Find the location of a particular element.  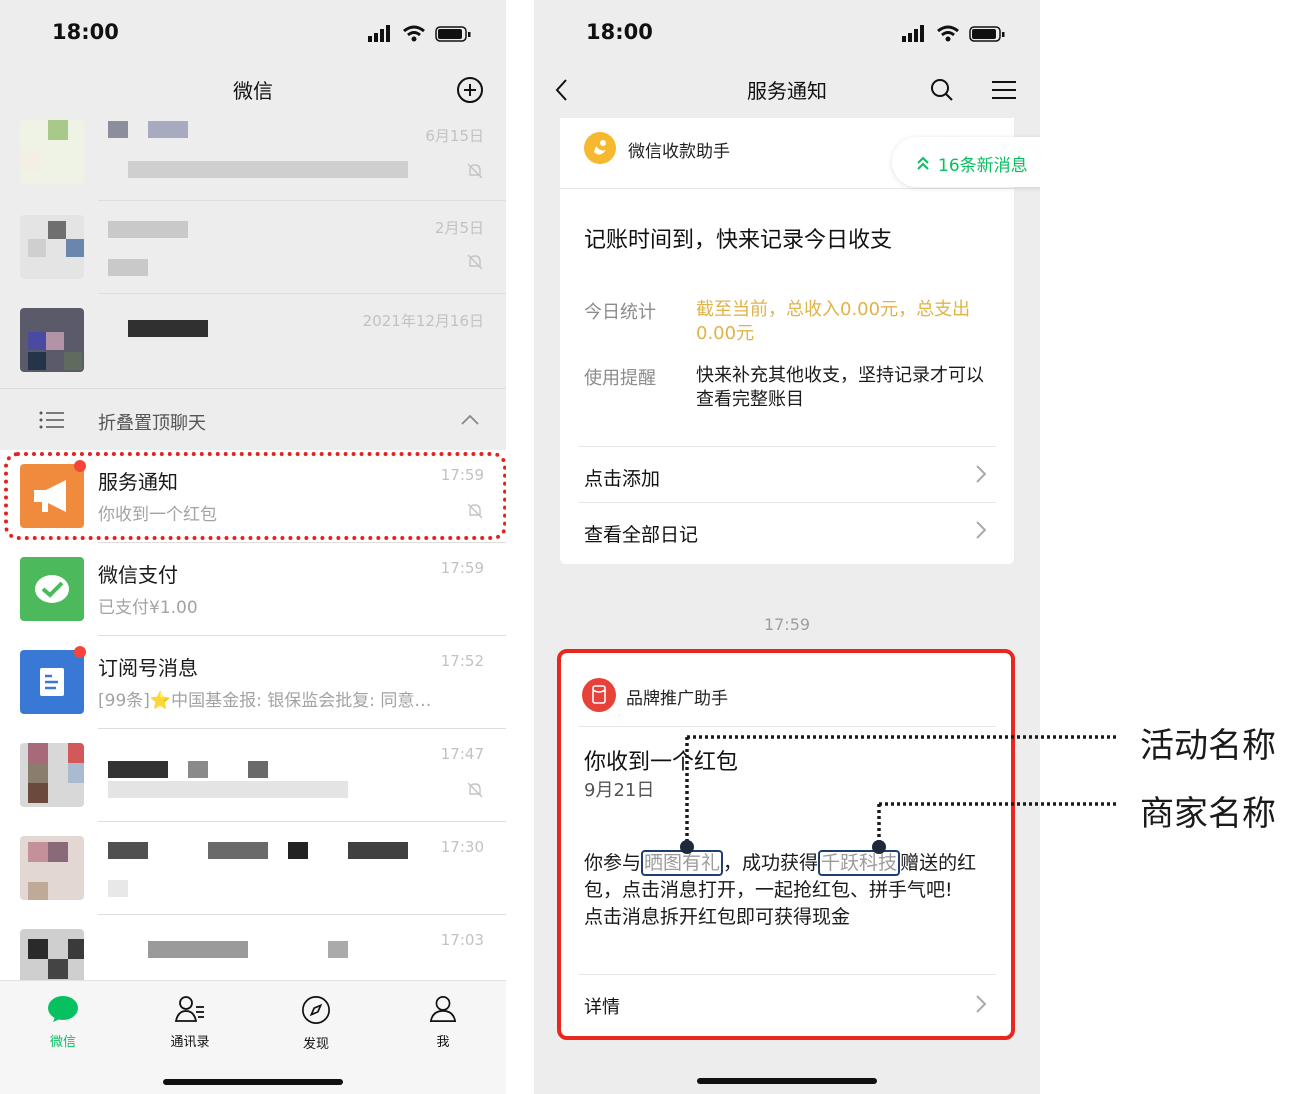

folded-label: 折叠置顶聊天 is located at coordinates (152, 423).